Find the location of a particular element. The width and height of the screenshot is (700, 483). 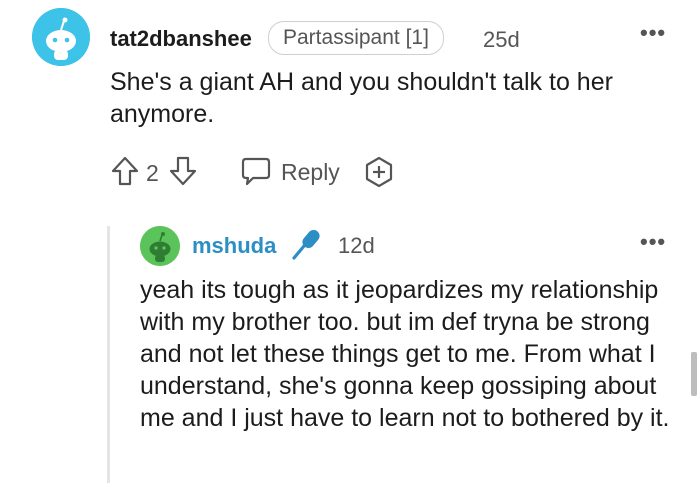

upvote-arrow-icon is located at coordinates (125, 171).